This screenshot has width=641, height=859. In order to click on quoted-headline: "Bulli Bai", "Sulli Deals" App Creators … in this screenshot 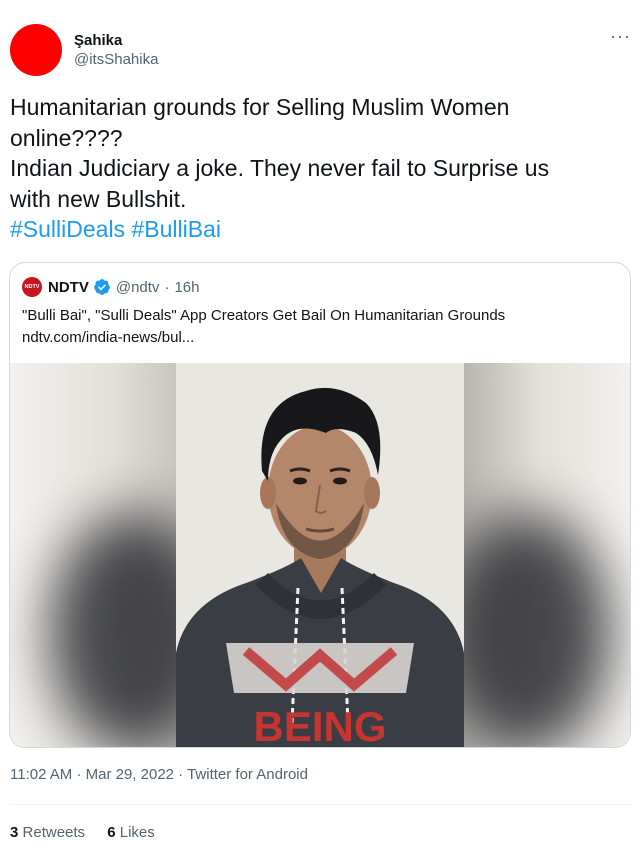, I will do `click(264, 315)`.